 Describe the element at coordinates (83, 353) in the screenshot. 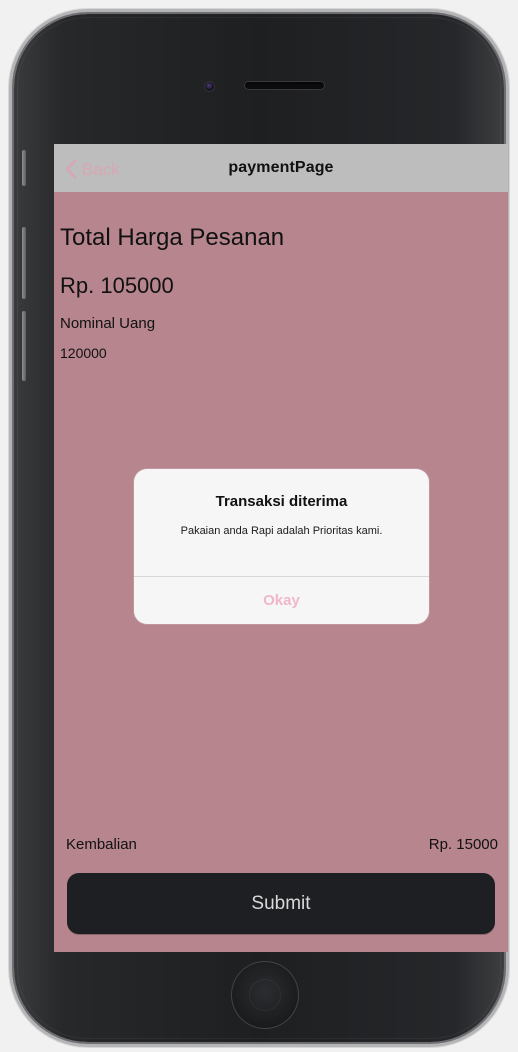

I see `money-amount-value: 120000` at that location.